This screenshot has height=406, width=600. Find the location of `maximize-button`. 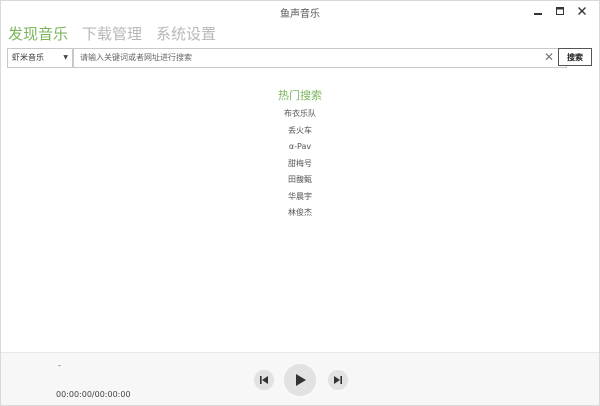

maximize-button is located at coordinates (560, 11).